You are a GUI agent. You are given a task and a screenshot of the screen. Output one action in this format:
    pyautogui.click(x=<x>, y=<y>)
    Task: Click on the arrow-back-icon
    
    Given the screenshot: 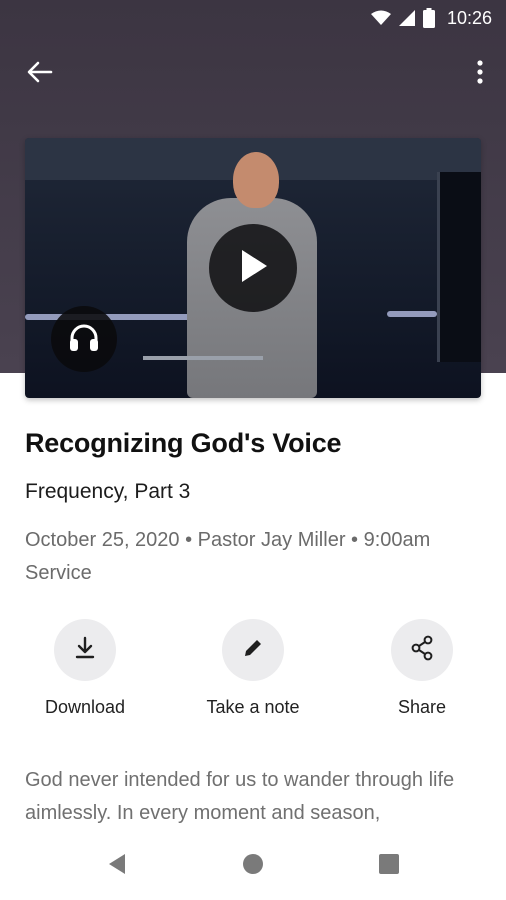 What is the action you would take?
    pyautogui.click(x=40, y=74)
    